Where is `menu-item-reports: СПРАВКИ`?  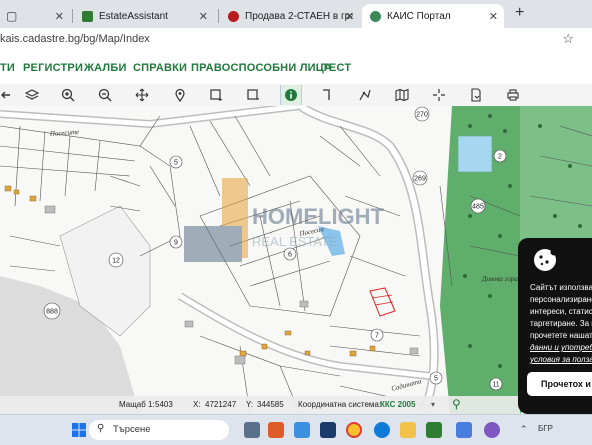 menu-item-reports: СПРАВКИ is located at coordinates (160, 68).